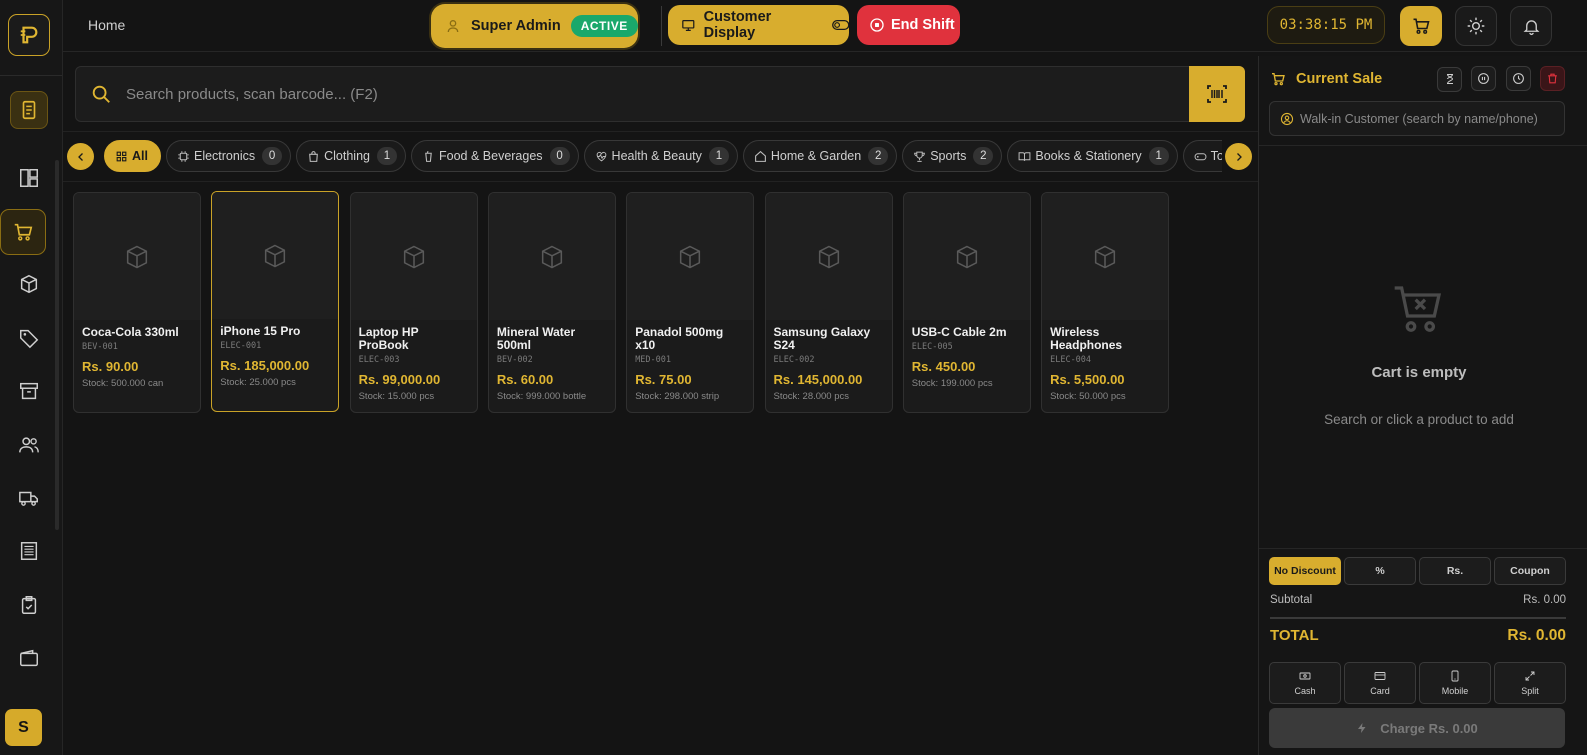 This screenshot has height=755, width=1587. I want to click on app-logo, so click(29, 35).